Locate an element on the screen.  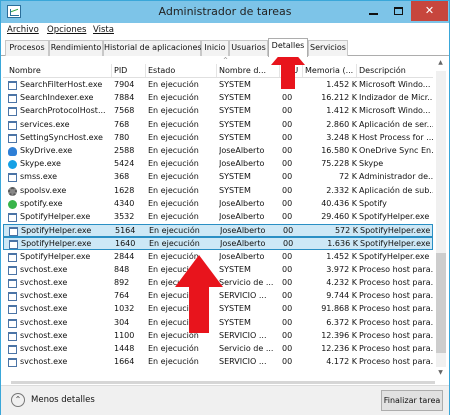
memory-cell: 12.236 K is located at coordinates (339, 348).